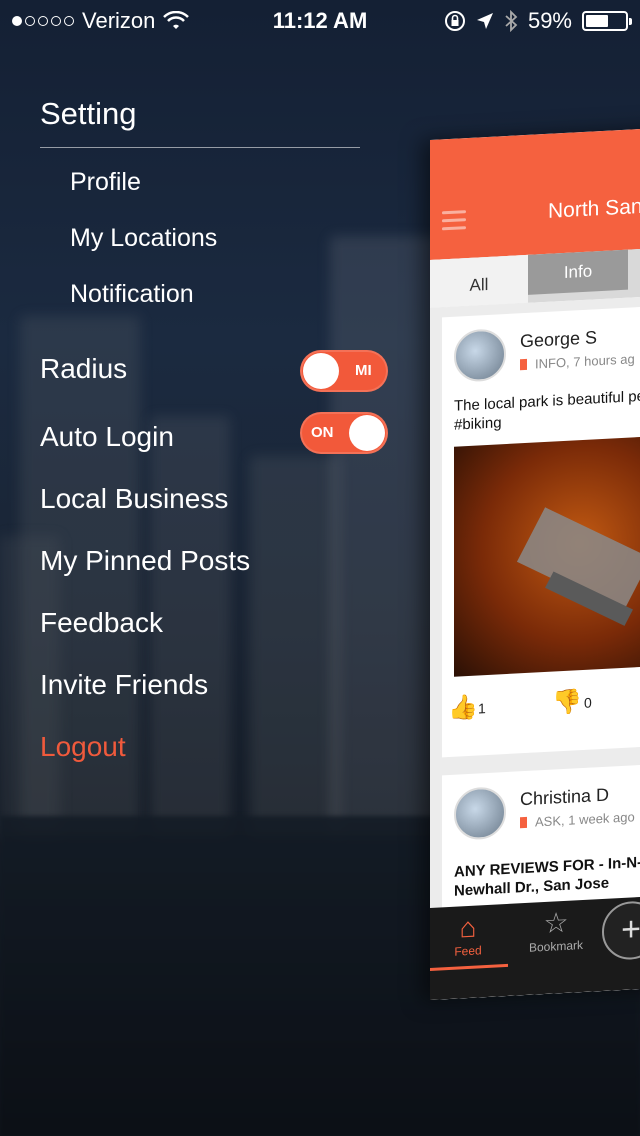 The image size is (640, 1136). Describe the element at coordinates (454, 21) in the screenshot. I see `lock-rotation-icon` at that location.